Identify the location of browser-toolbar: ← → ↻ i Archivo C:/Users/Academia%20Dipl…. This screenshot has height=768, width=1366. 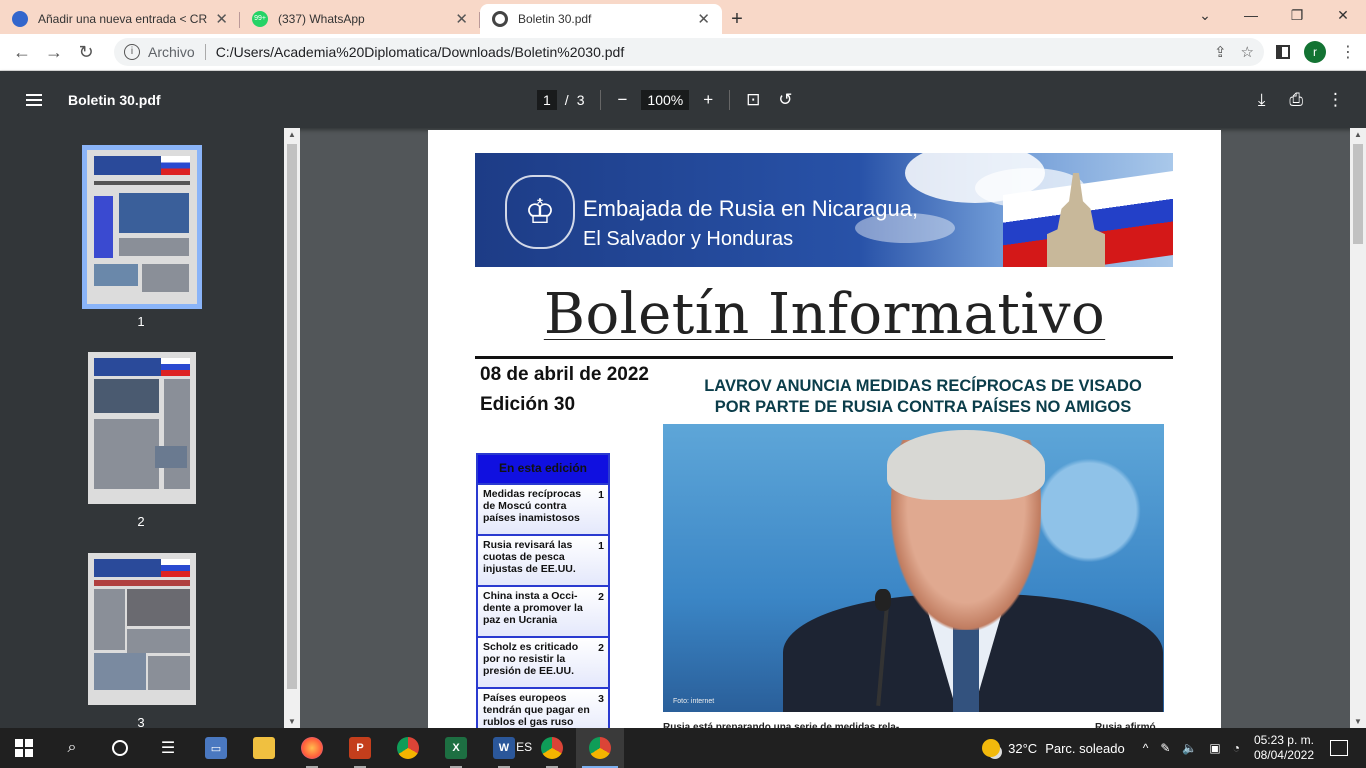
(683, 52).